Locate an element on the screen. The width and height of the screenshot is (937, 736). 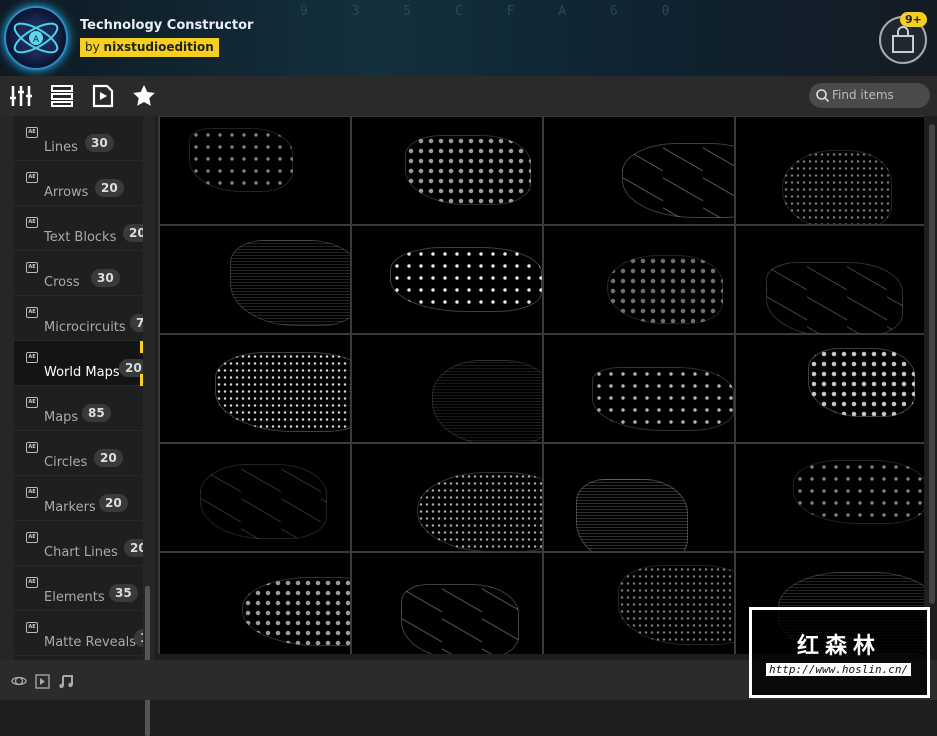
watermark: 红森林 http://www.hoslin.cn/ is located at coordinates (839, 652).